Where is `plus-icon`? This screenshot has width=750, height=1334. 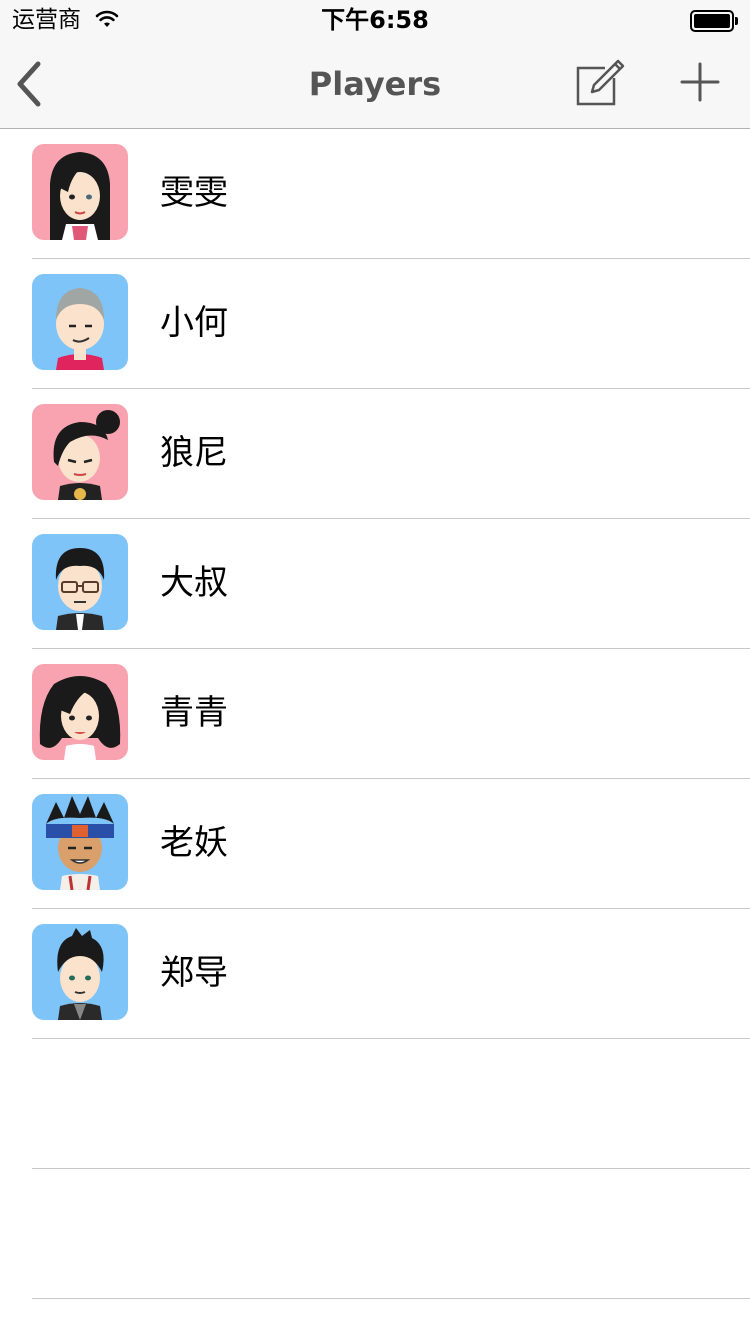 plus-icon is located at coordinates (700, 82).